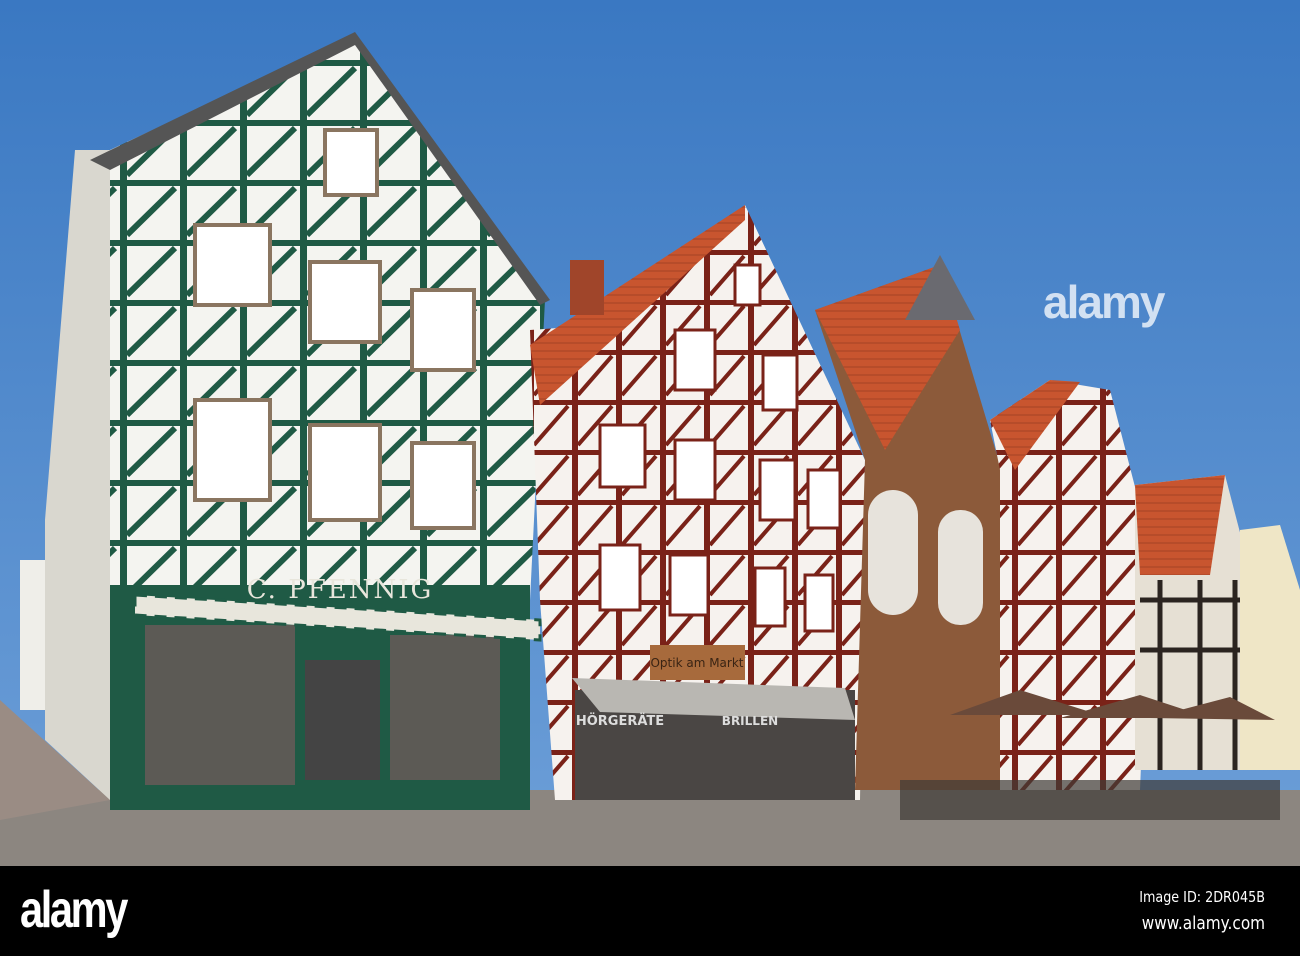 The image size is (1300, 956). What do you see at coordinates (1203, 923) in the screenshot?
I see `site-url: www.alamy.com` at bounding box center [1203, 923].